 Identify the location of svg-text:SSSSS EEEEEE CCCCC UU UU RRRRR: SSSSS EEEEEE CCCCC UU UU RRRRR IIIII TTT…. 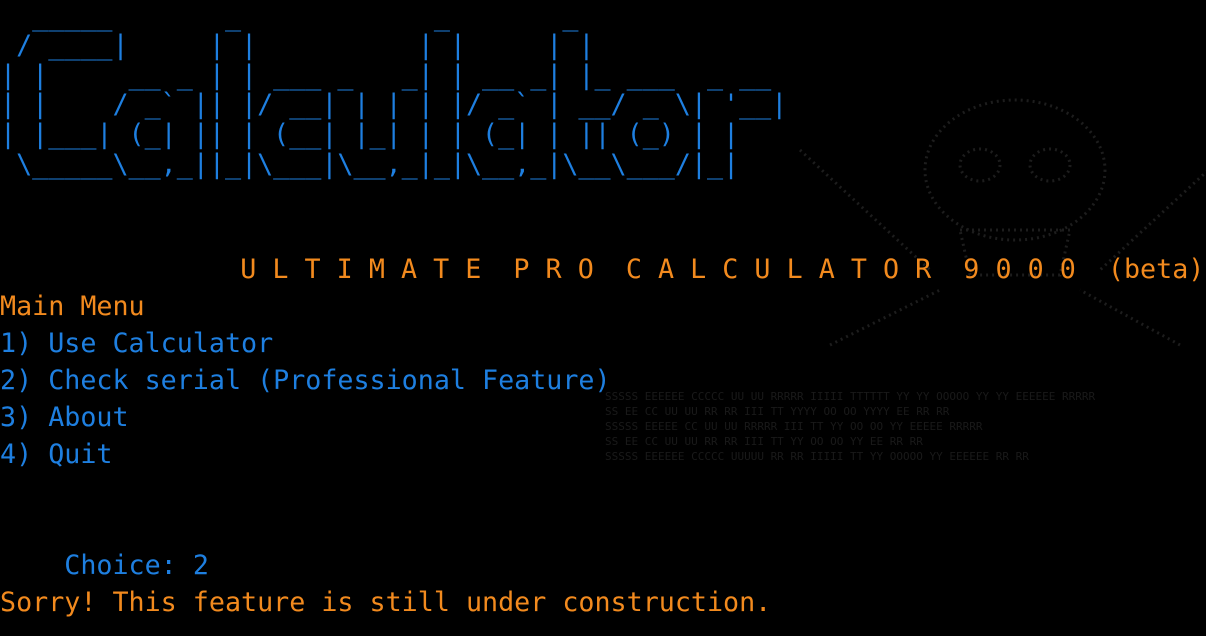
(850, 396).